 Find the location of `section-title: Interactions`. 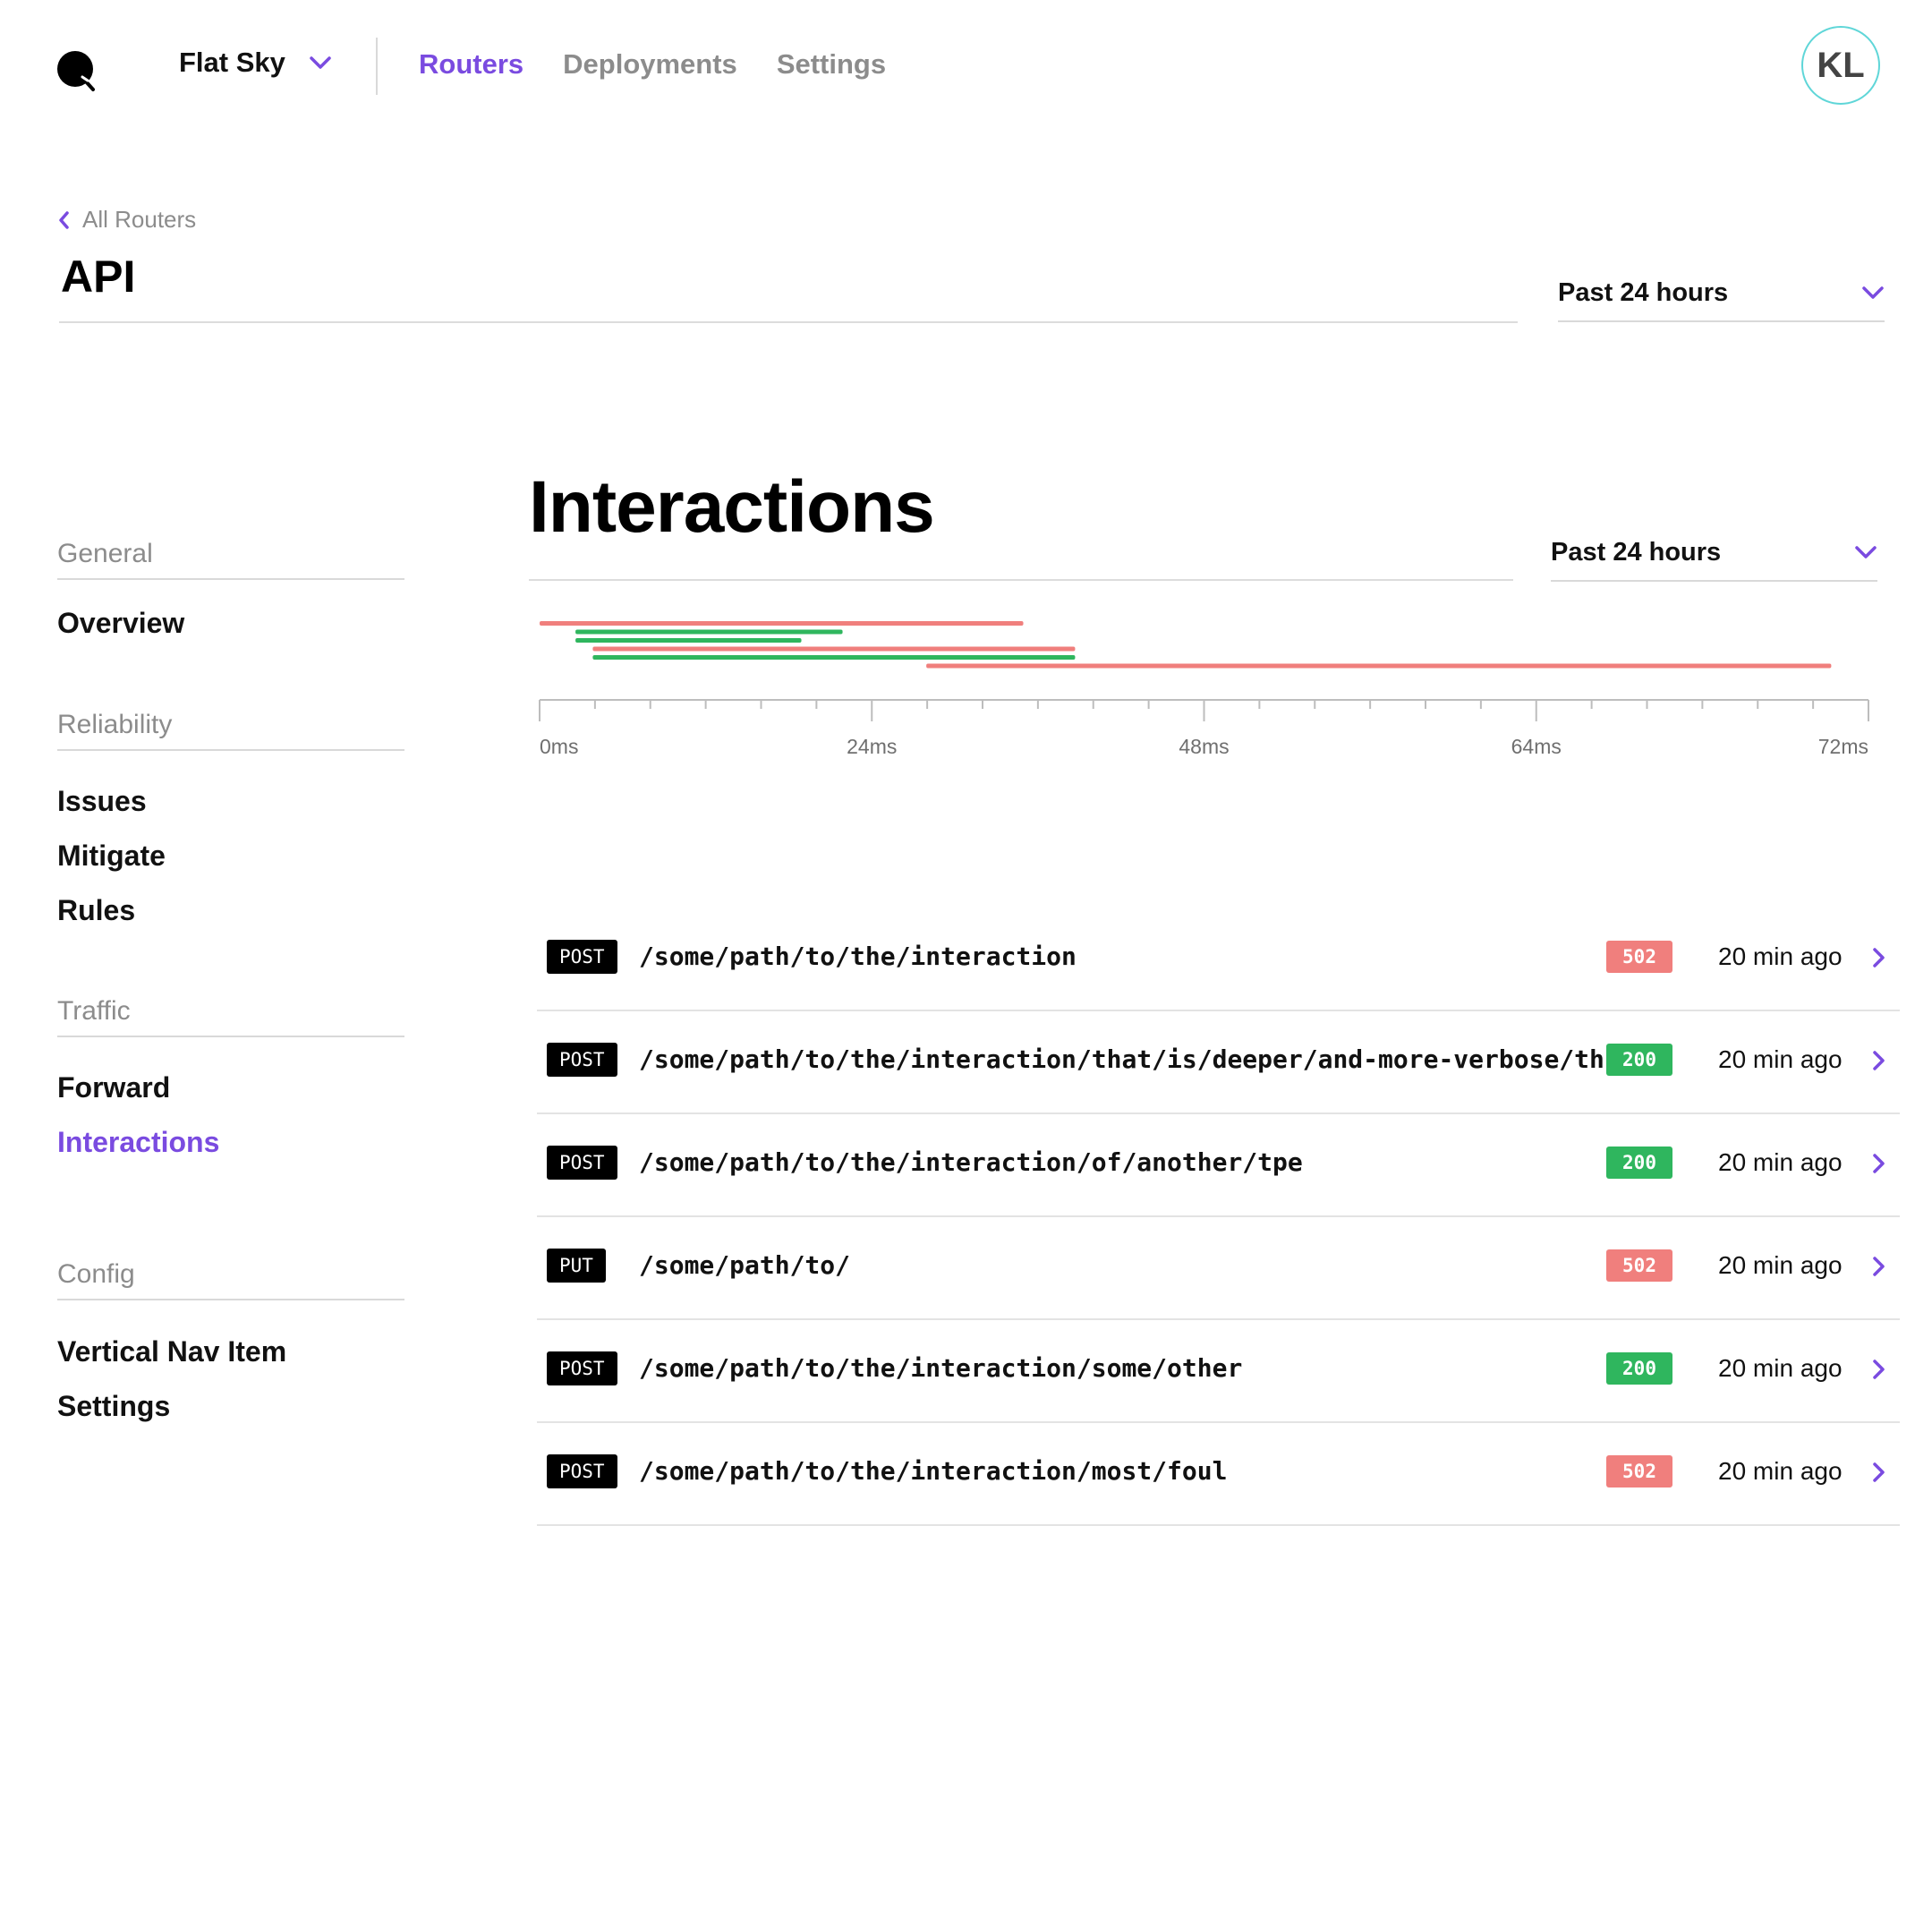

section-title: Interactions is located at coordinates (732, 507).